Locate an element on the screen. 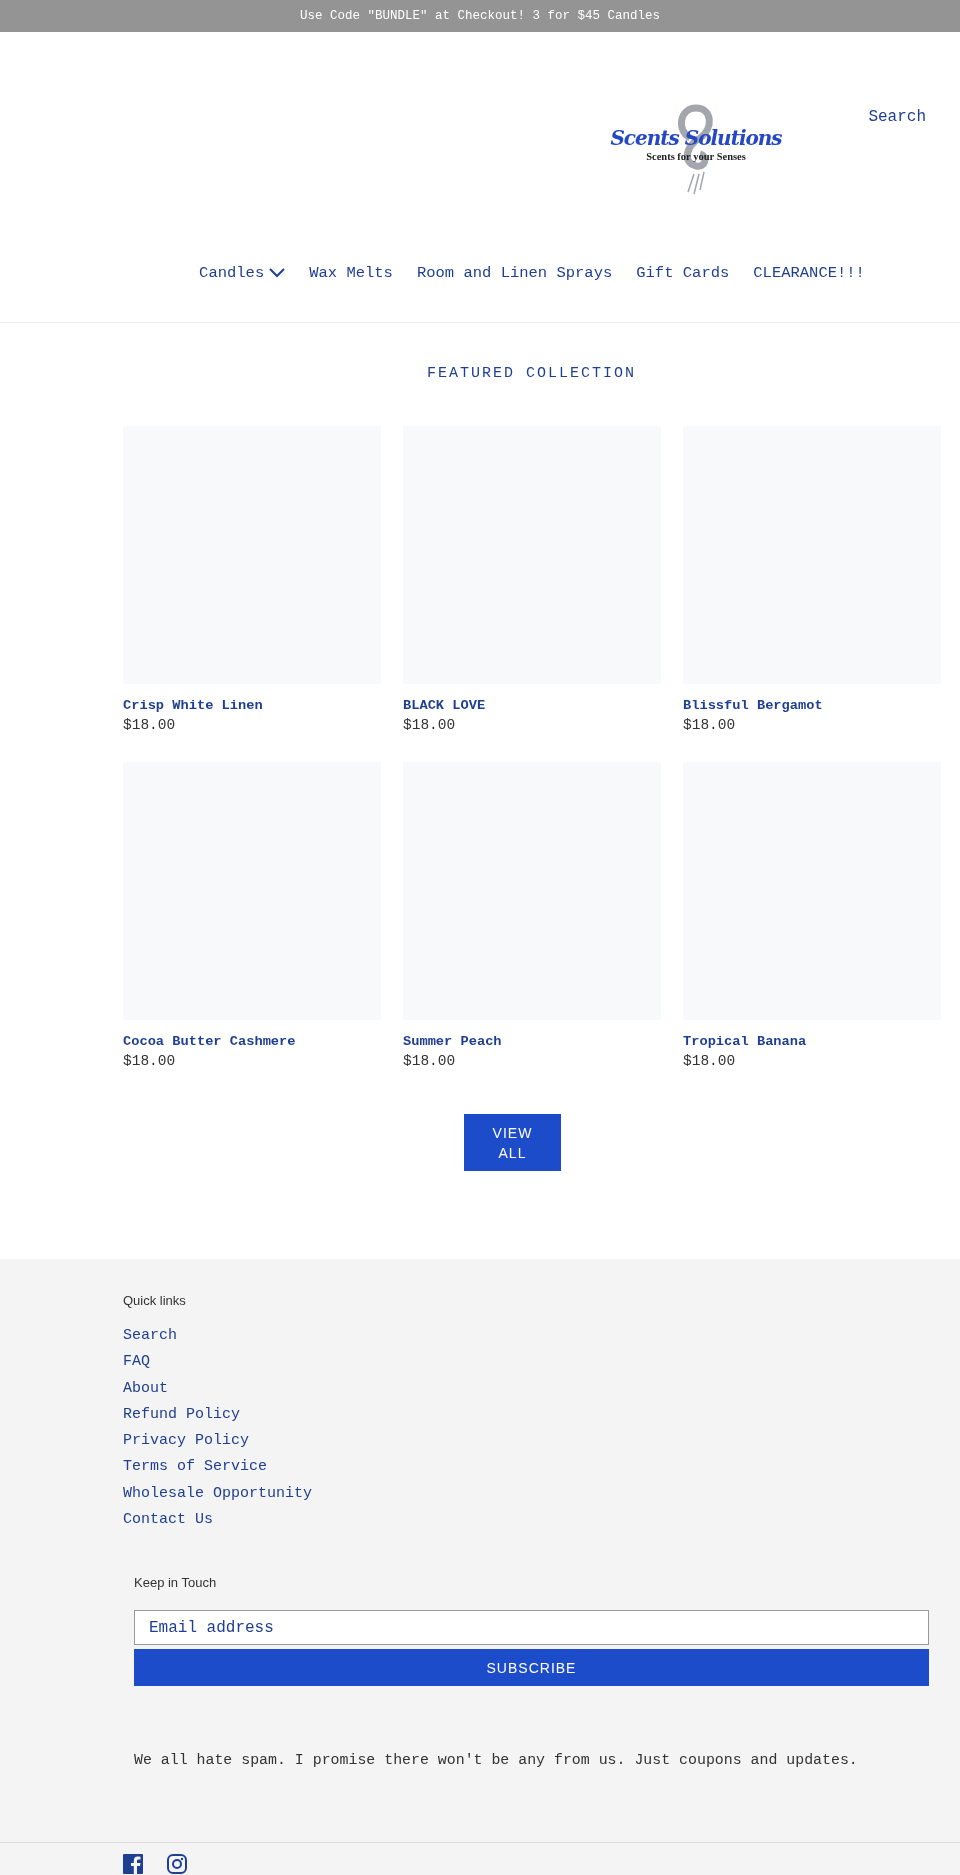  logo-tagline: Scents for your Senses is located at coordinates (696, 156).